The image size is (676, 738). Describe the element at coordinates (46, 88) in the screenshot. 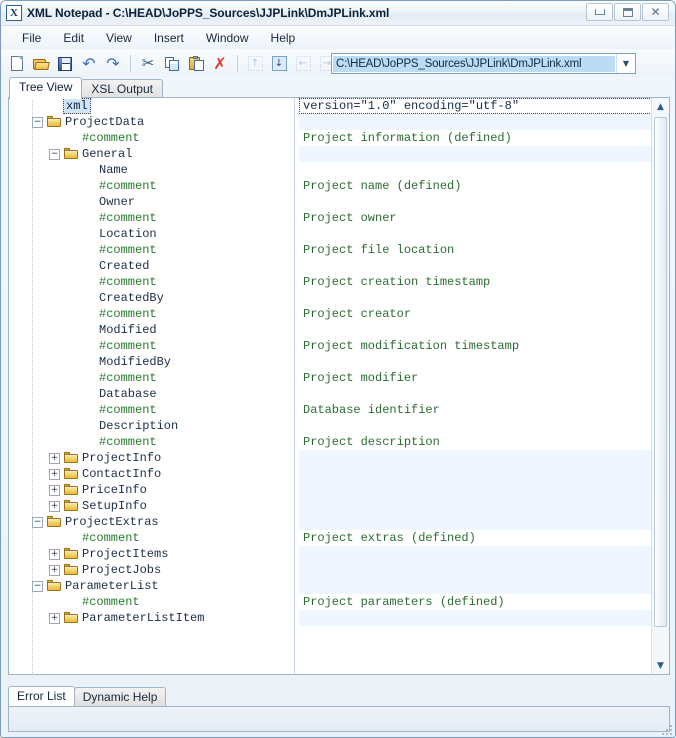

I see `tab-tree-view: Tree View` at that location.